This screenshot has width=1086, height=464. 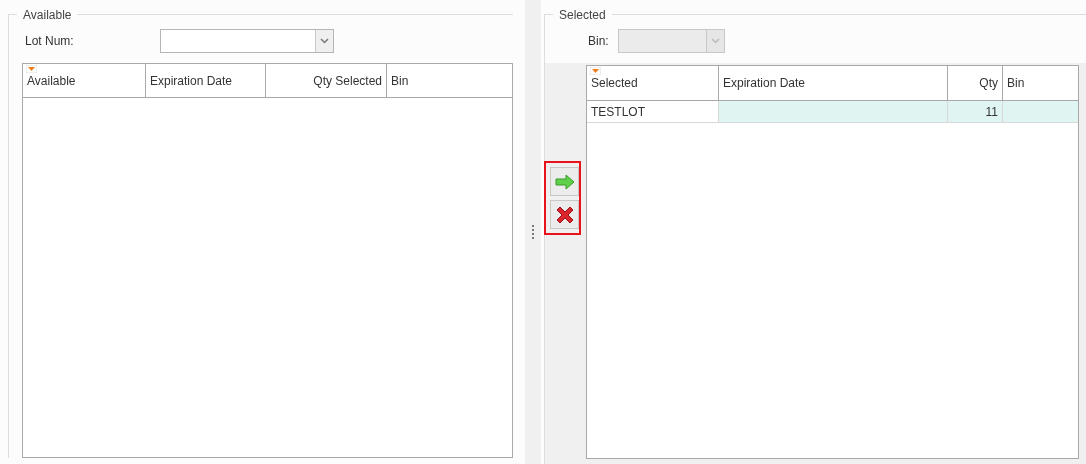 What do you see at coordinates (975, 111) in the screenshot?
I see `table-cell: 11` at bounding box center [975, 111].